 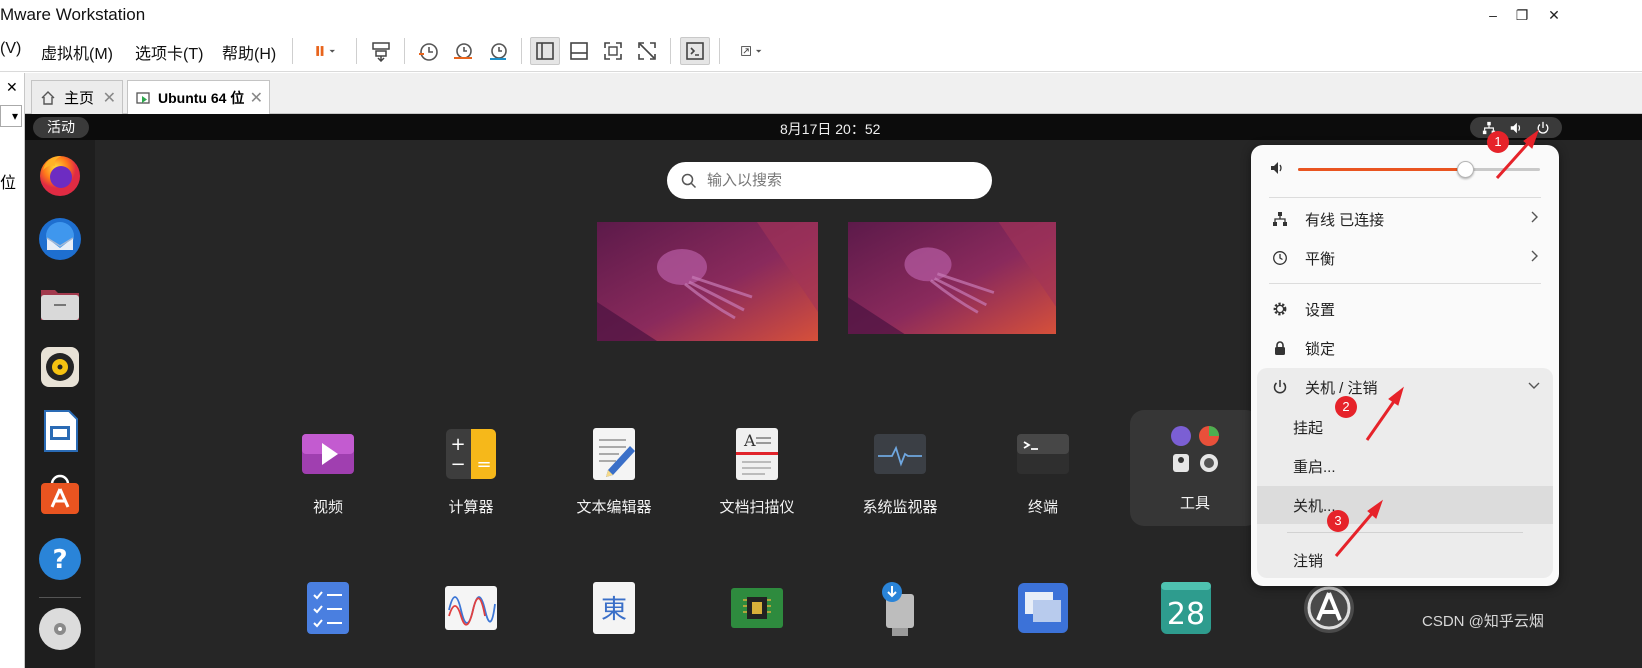 I want to click on send-ctrl-alt-del-button, so click(x=381, y=51).